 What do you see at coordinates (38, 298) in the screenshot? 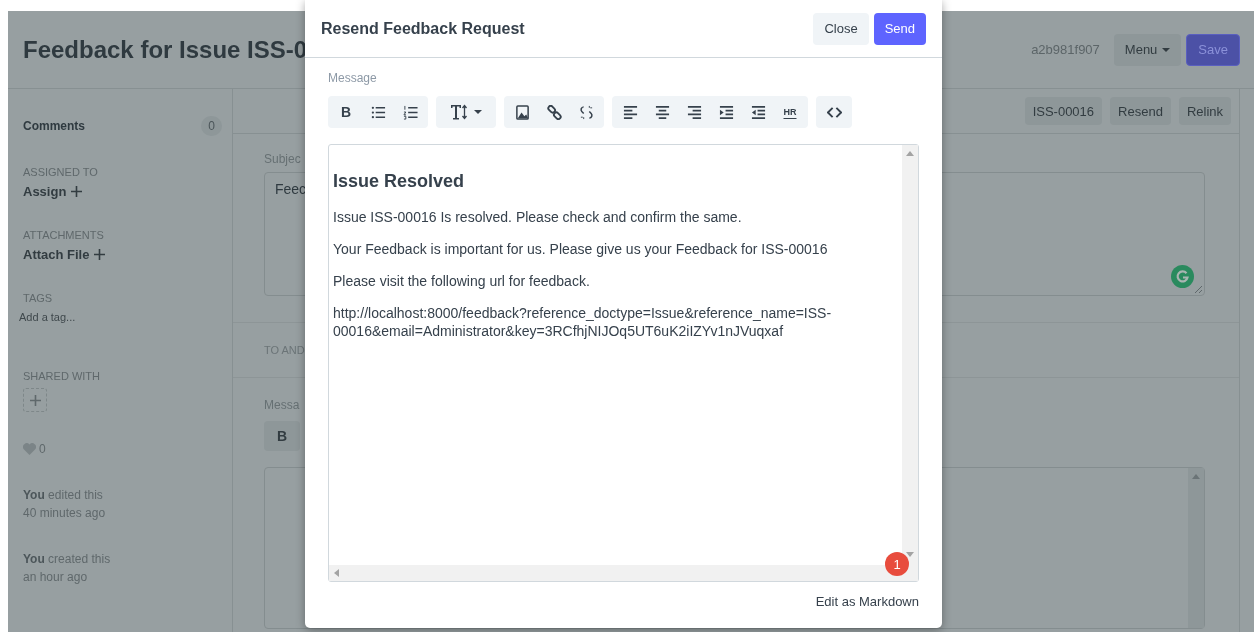
I see `section-heading: TAGS` at bounding box center [38, 298].